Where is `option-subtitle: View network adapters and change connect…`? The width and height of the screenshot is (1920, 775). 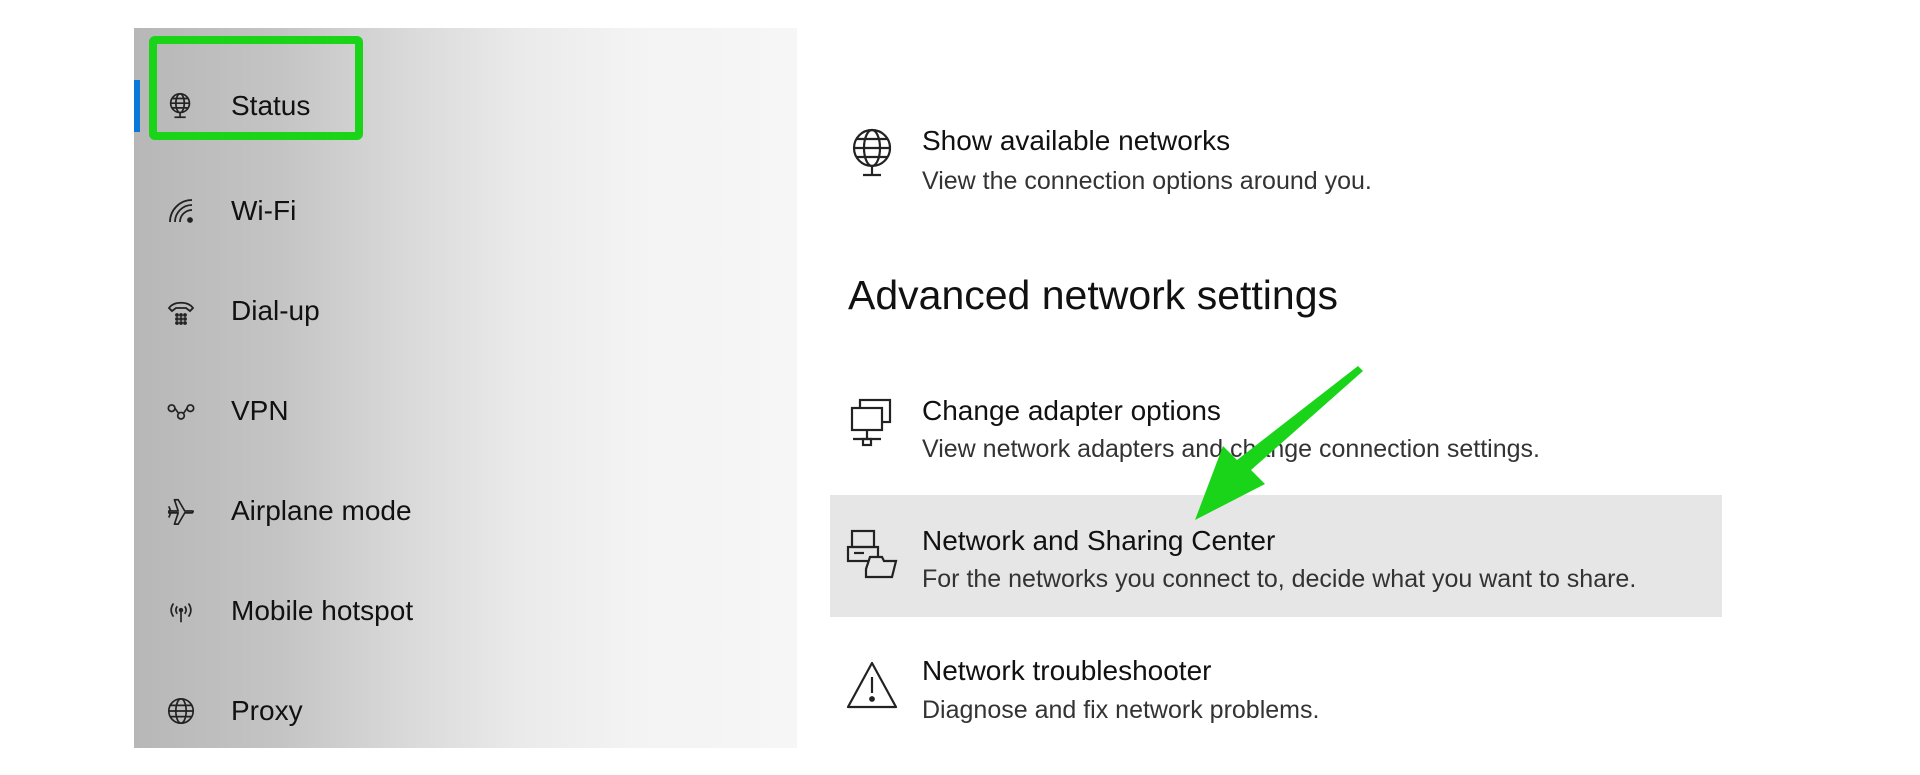
option-subtitle: View network adapters and change connect… is located at coordinates (1231, 449).